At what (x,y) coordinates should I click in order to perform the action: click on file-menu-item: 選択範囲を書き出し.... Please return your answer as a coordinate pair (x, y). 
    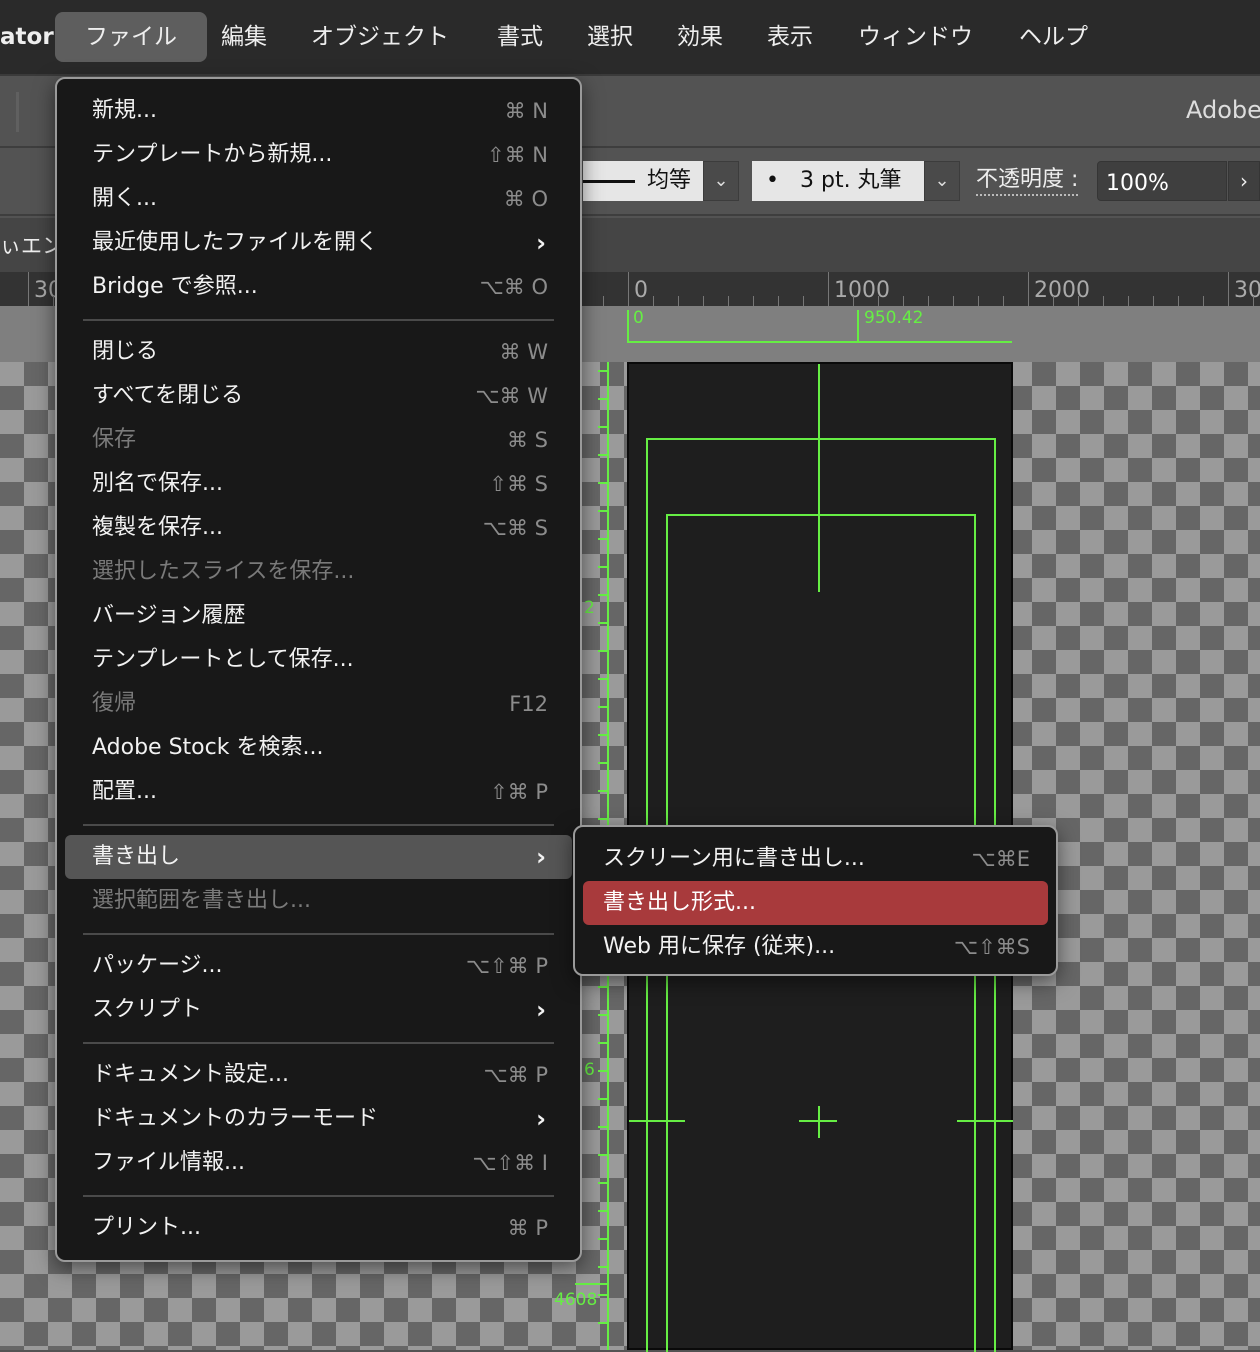
    Looking at the image, I should click on (318, 901).